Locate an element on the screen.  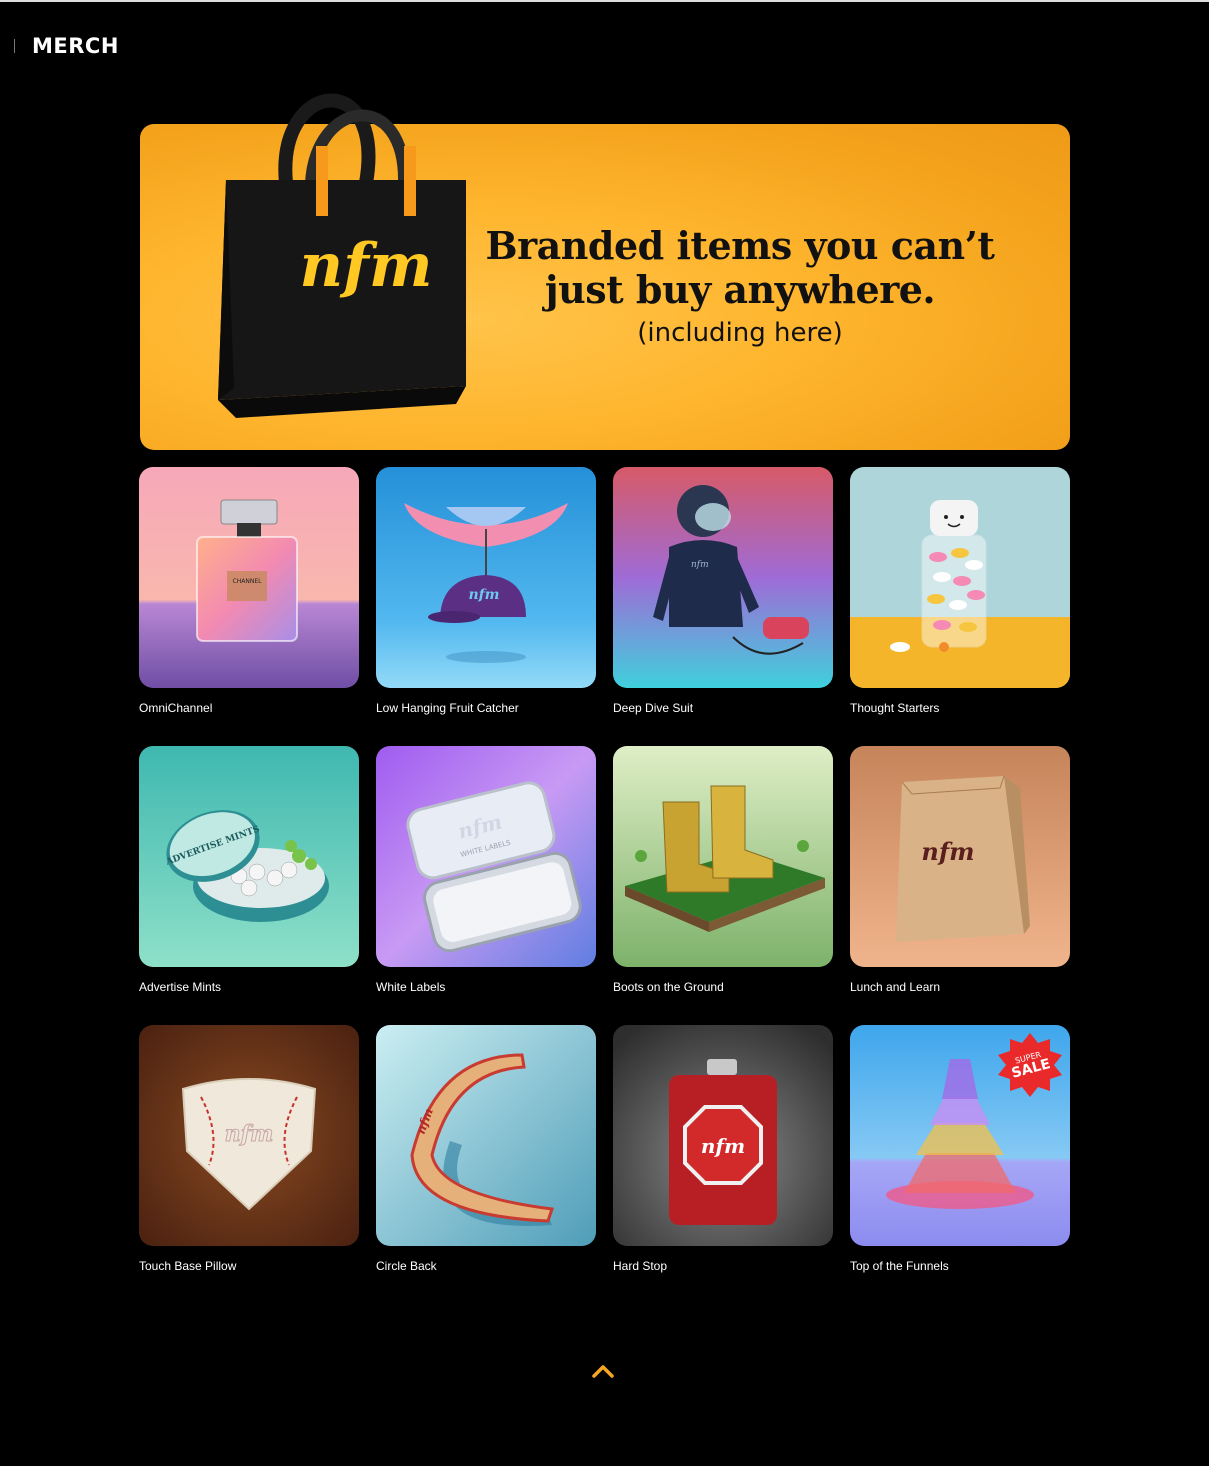
product-name: Advertise Mints is located at coordinates (249, 987).